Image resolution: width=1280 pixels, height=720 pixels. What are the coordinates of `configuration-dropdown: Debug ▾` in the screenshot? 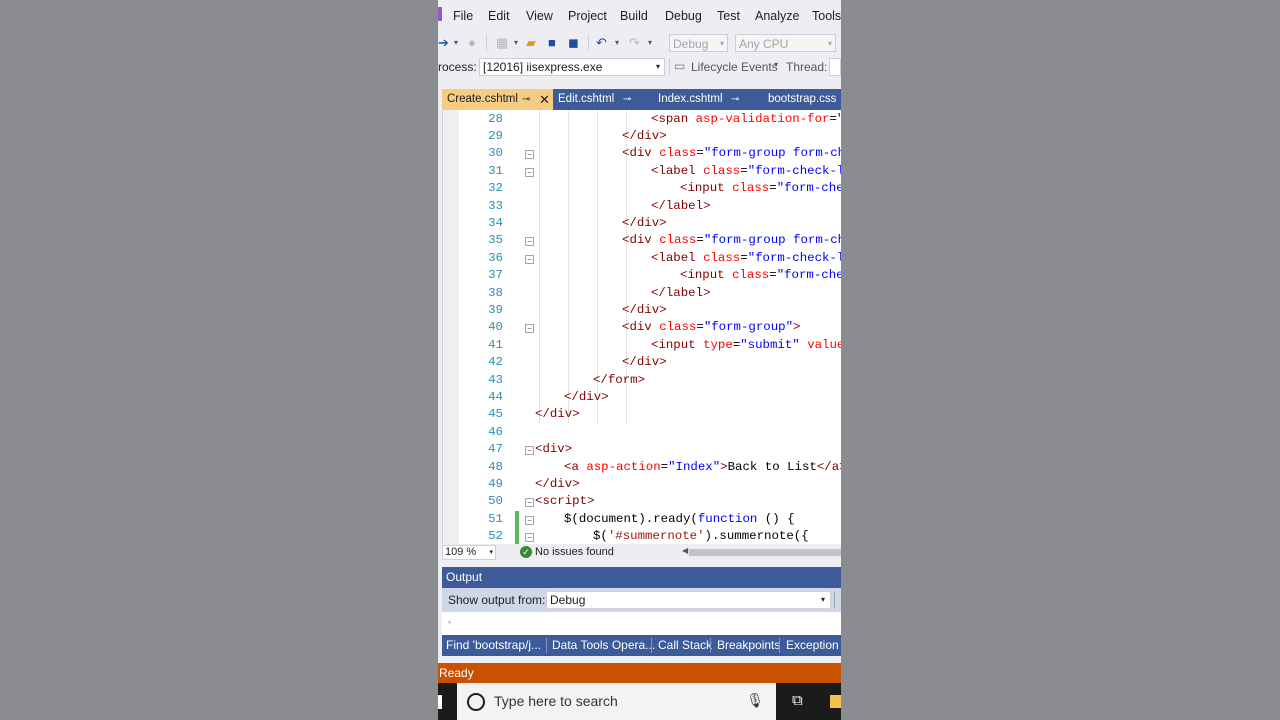 It's located at (698, 43).